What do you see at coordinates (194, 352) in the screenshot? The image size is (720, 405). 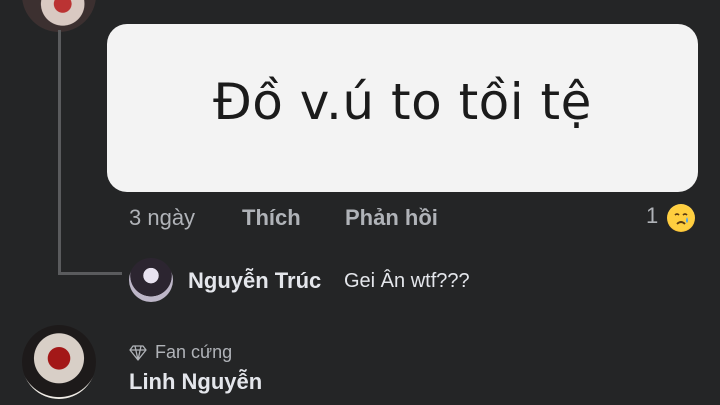 I see `badge-label: Fan cứng` at bounding box center [194, 352].